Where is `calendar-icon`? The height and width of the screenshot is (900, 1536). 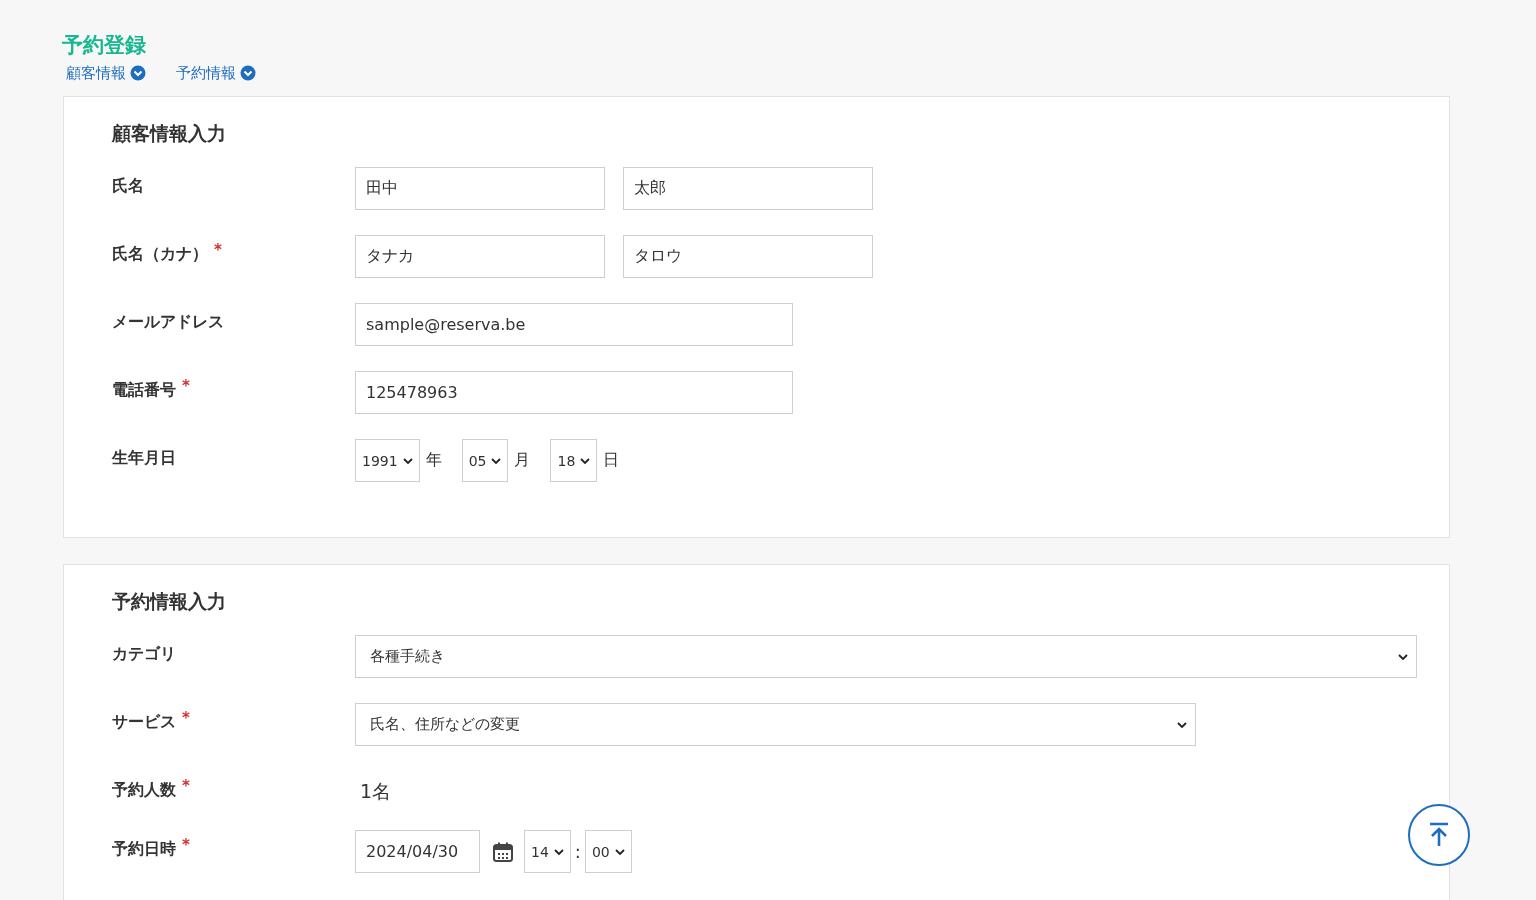 calendar-icon is located at coordinates (503, 851).